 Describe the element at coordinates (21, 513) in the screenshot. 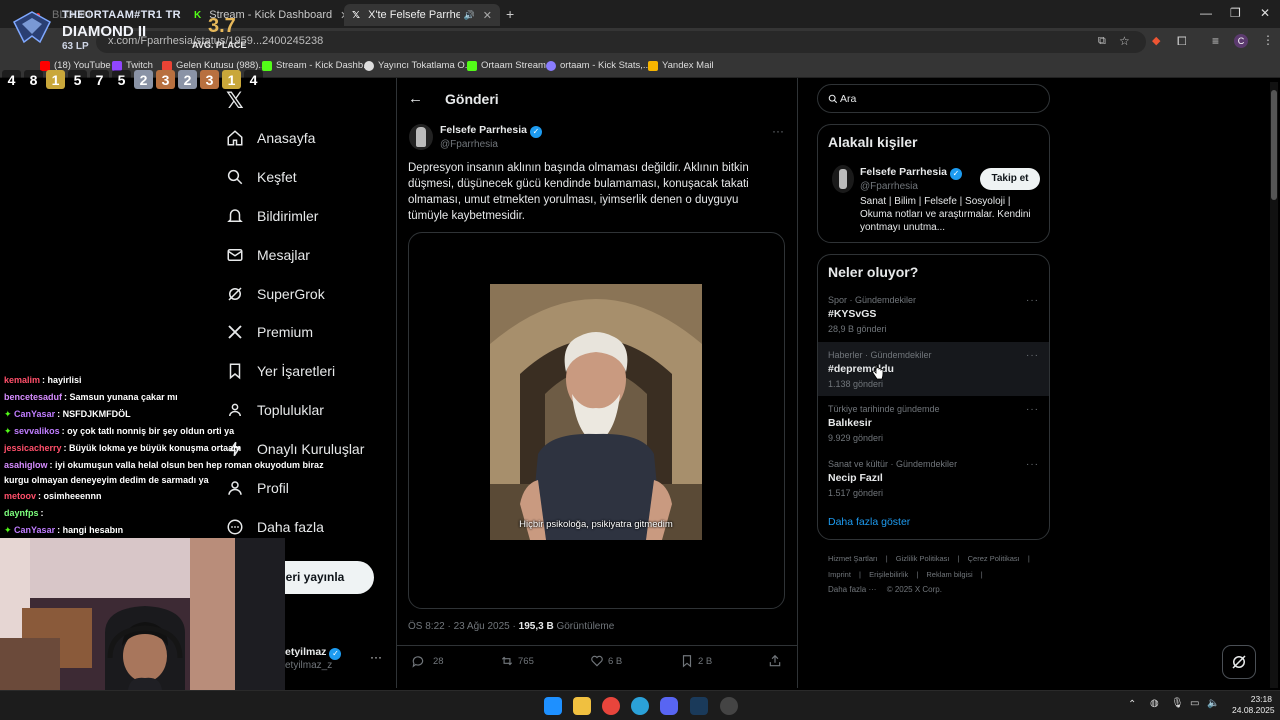

I see `chat-username: daynfps` at that location.